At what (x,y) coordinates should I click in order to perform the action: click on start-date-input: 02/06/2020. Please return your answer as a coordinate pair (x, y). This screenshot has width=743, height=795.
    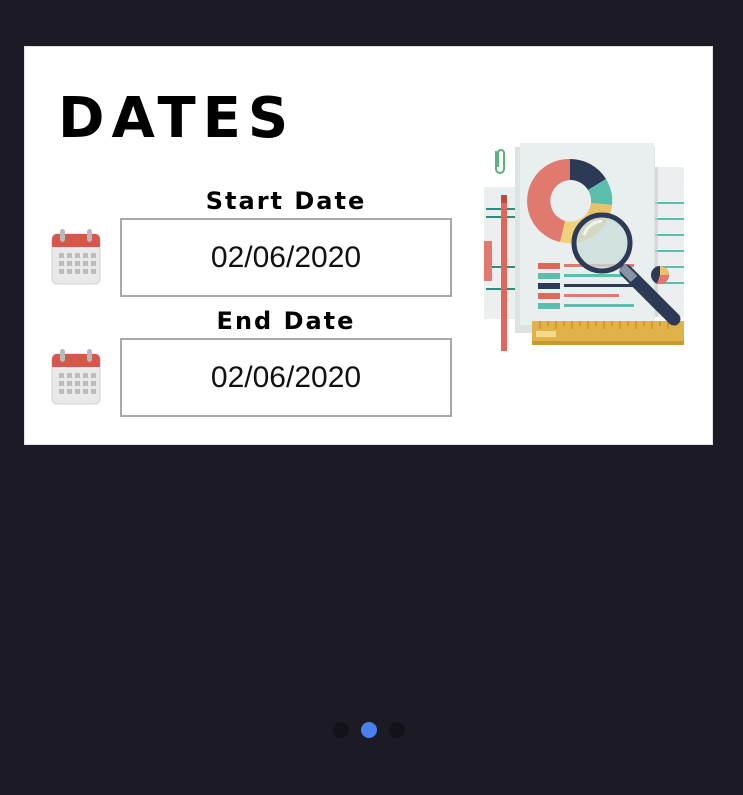
    Looking at the image, I should click on (286, 257).